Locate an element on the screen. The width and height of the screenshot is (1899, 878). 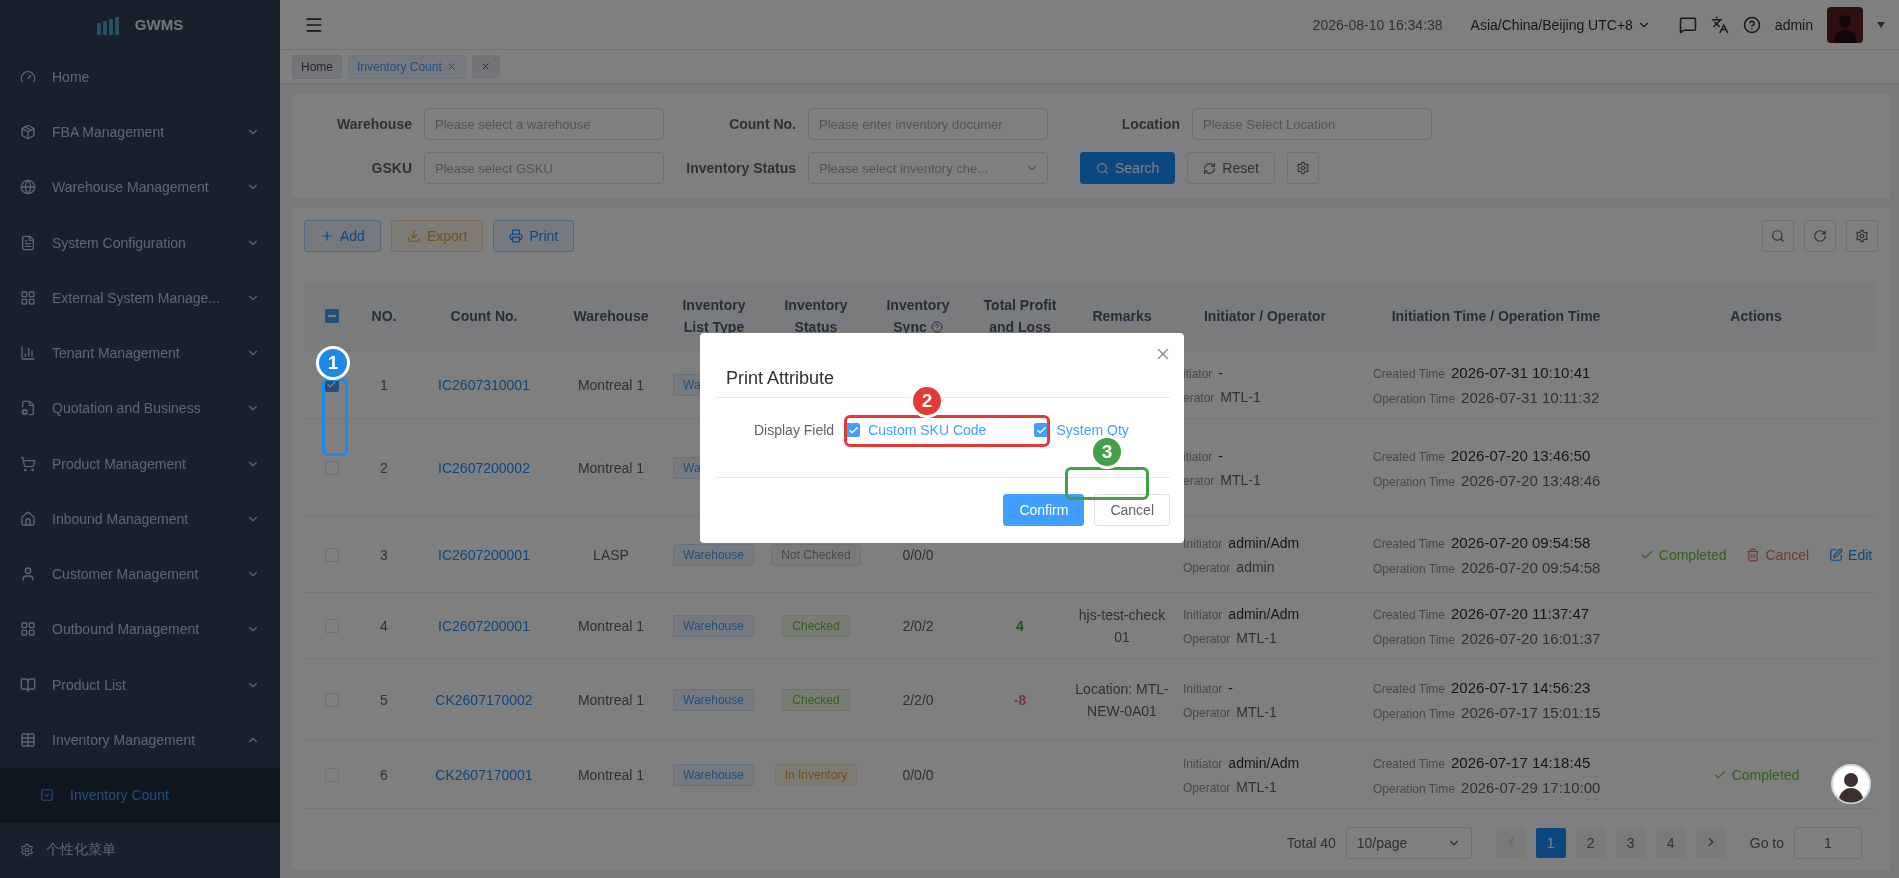
edit-link: Edit is located at coordinates (1851, 554).